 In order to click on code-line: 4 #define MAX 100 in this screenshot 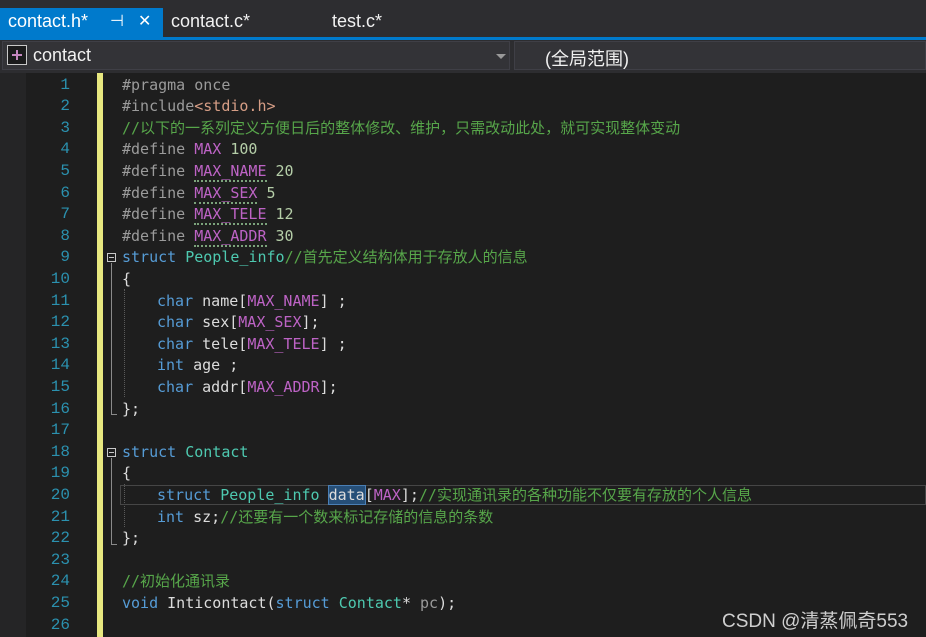, I will do `click(463, 150)`.